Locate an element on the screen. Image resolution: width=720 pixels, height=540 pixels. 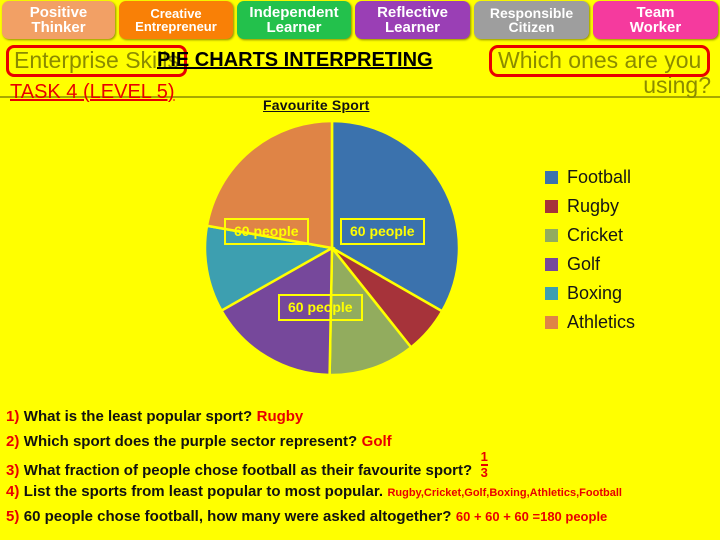
tab-positive-thinker: Positive Thinker is located at coordinates (58, 20).